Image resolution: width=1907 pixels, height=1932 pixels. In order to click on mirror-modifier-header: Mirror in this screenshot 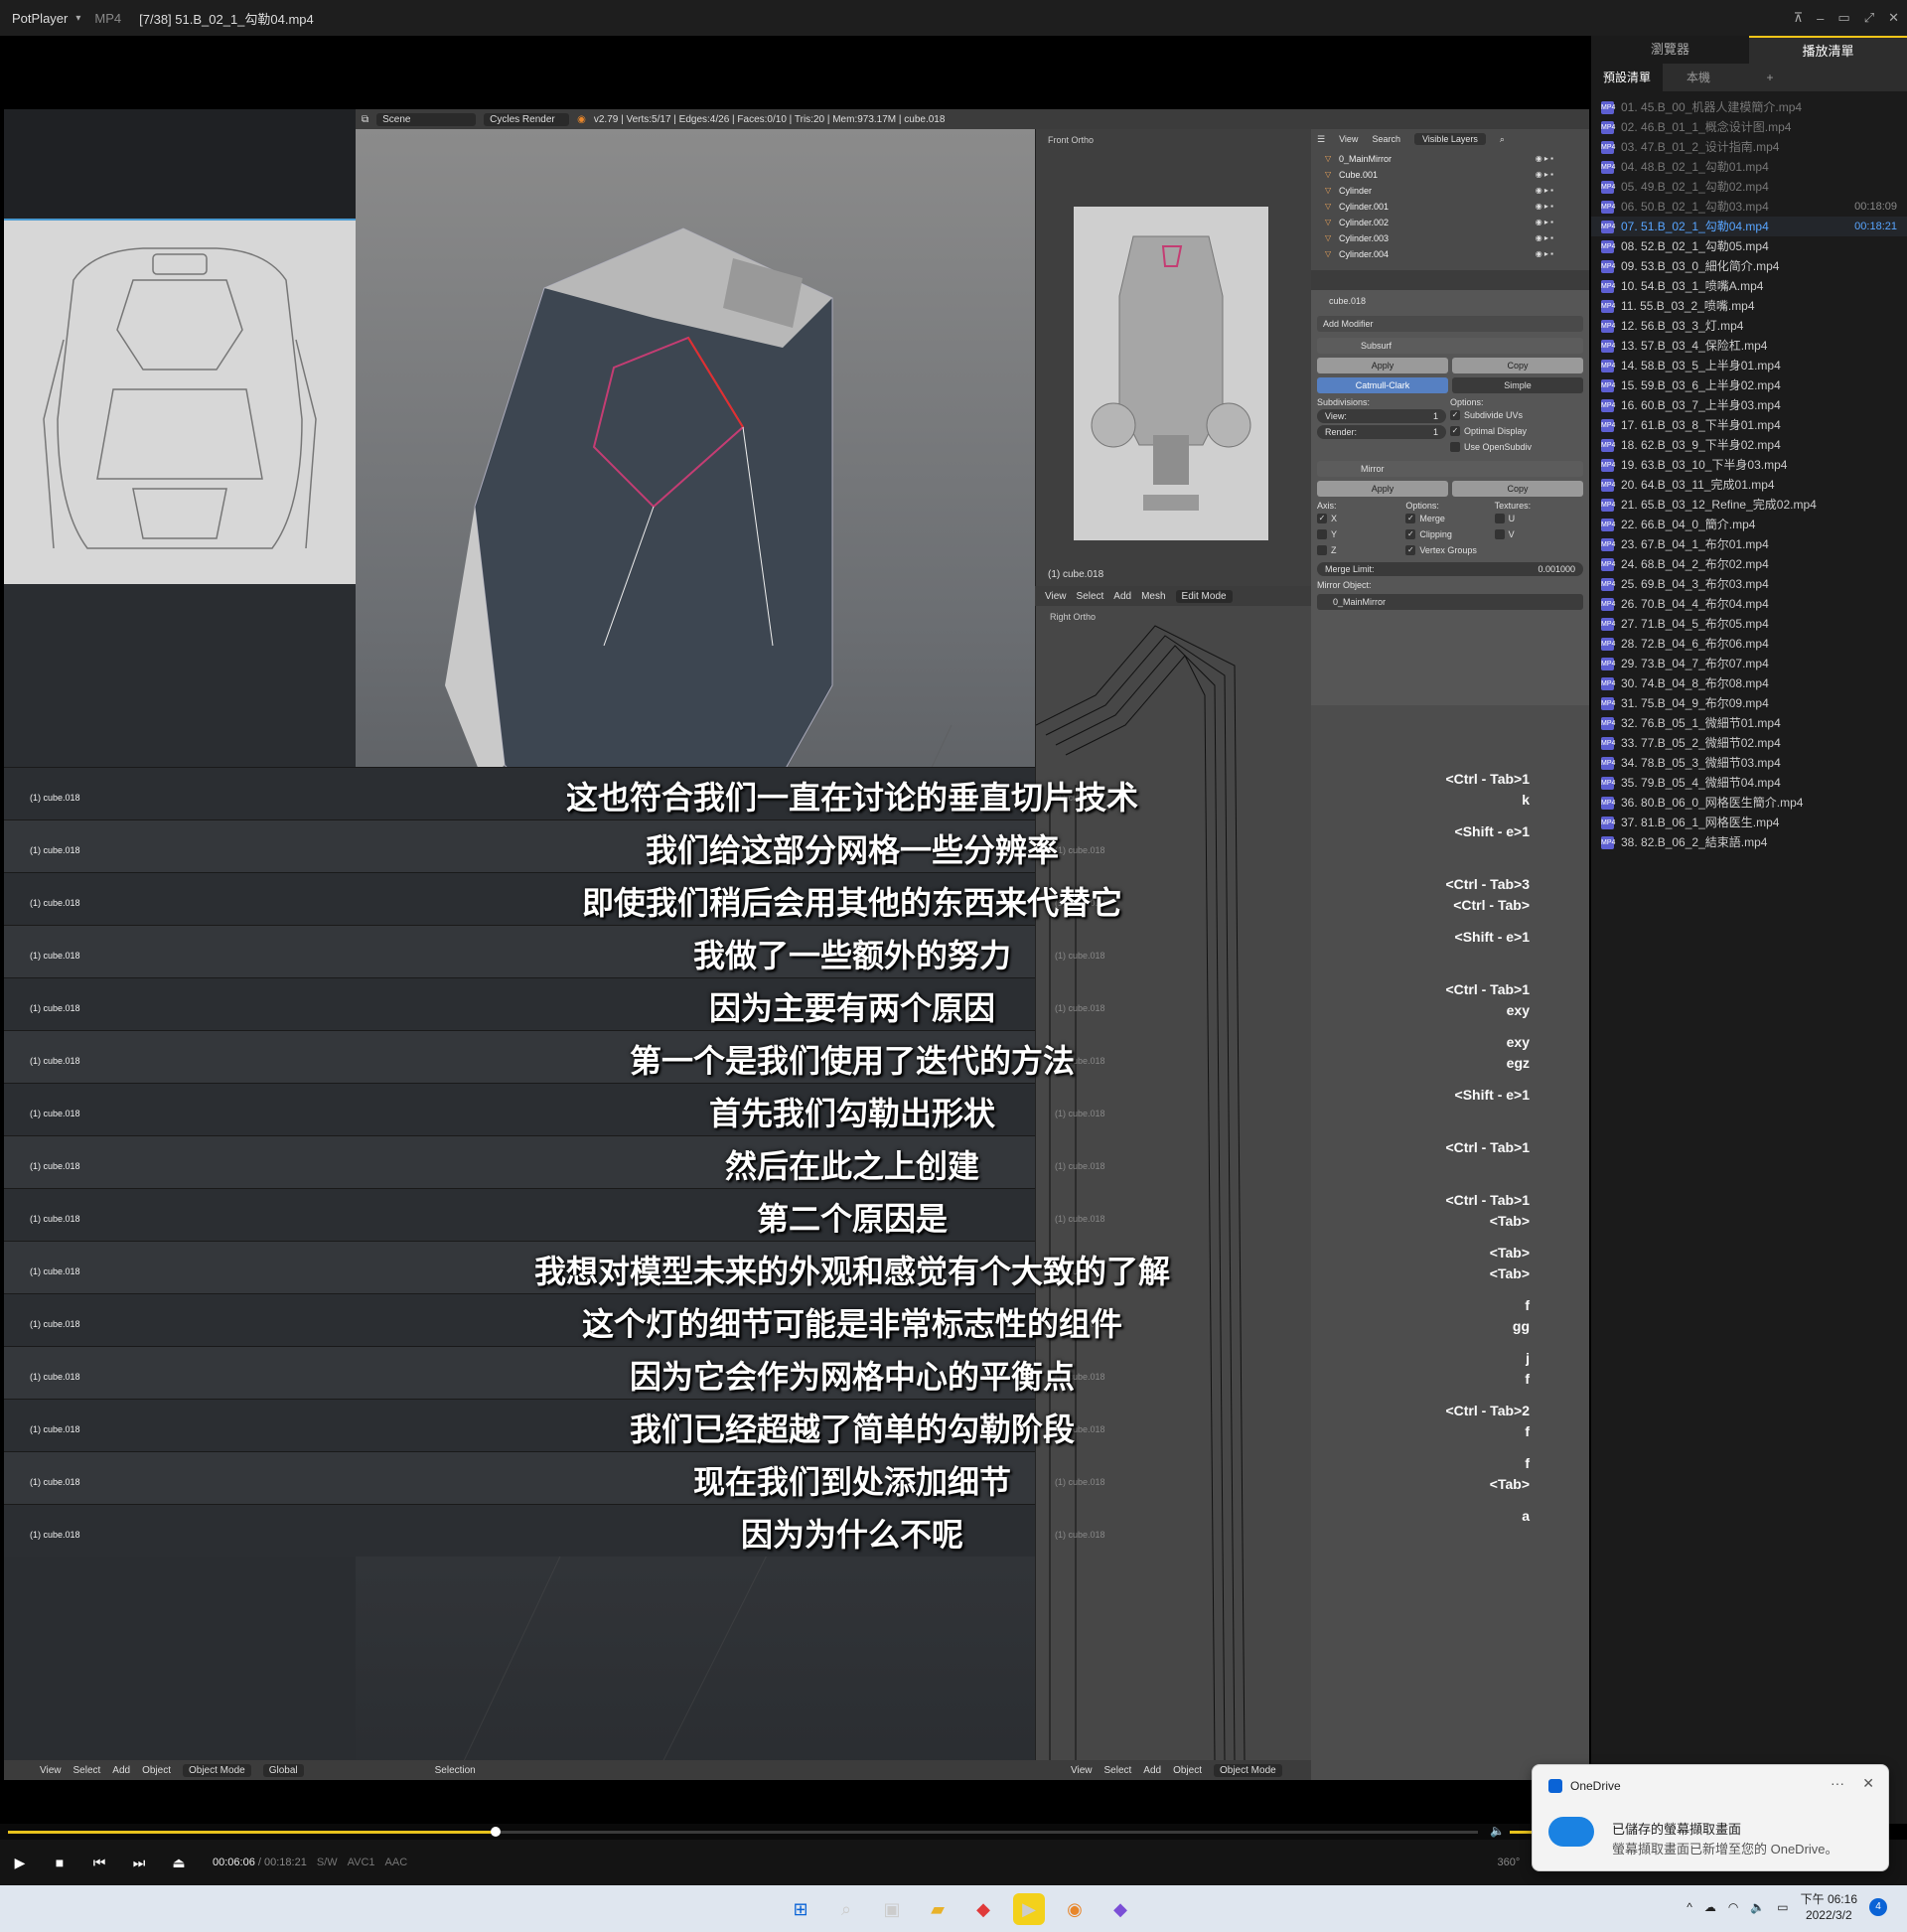, I will do `click(1450, 469)`.